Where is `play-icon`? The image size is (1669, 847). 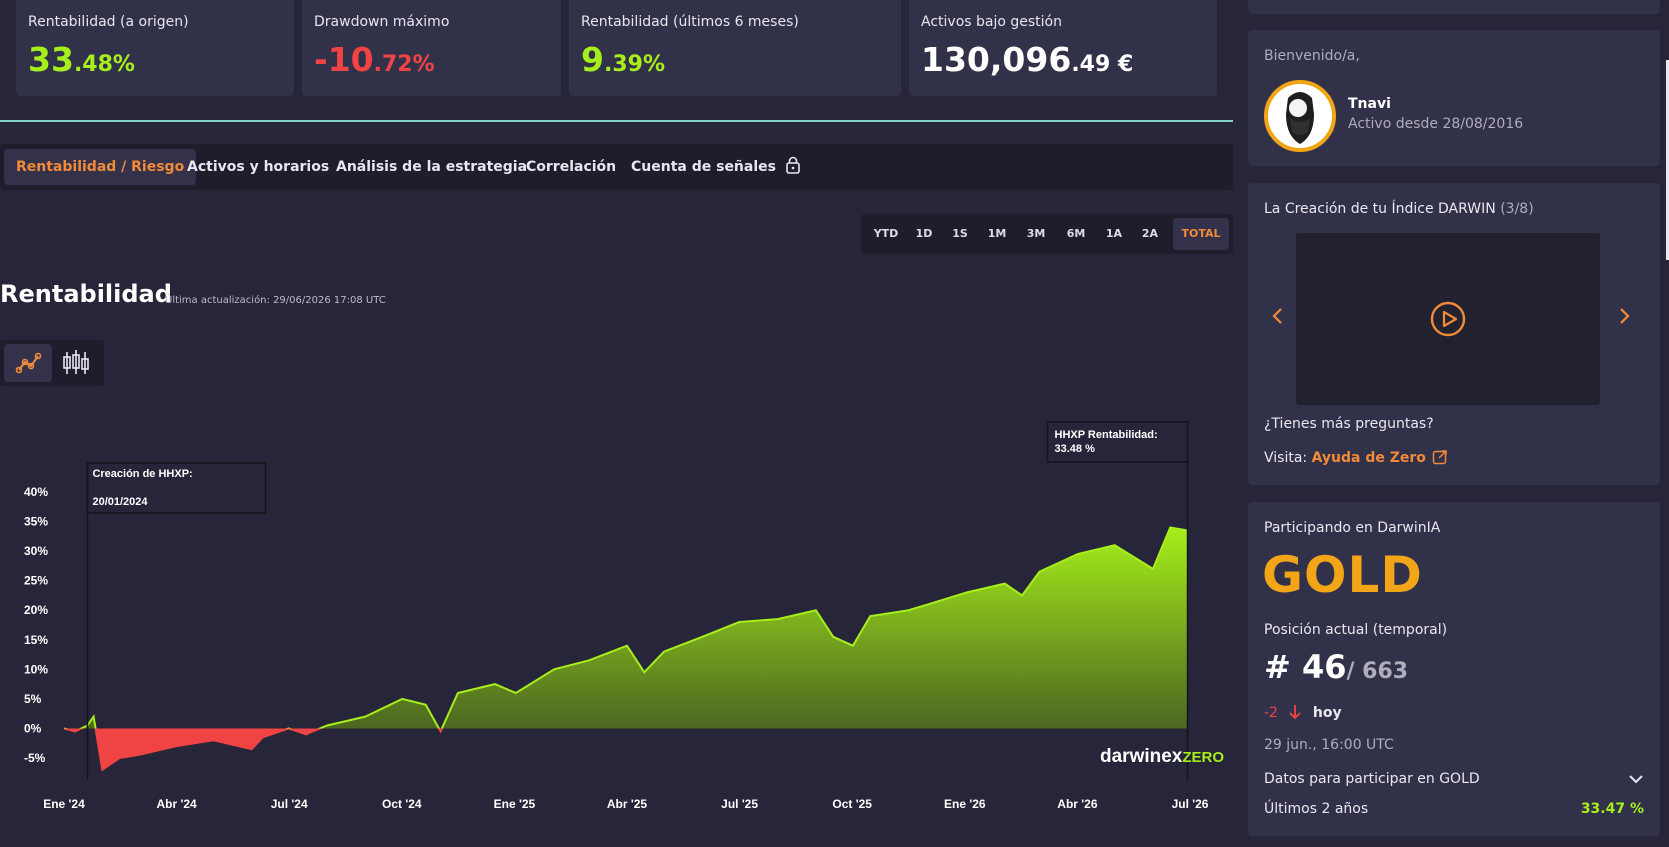 play-icon is located at coordinates (1448, 319).